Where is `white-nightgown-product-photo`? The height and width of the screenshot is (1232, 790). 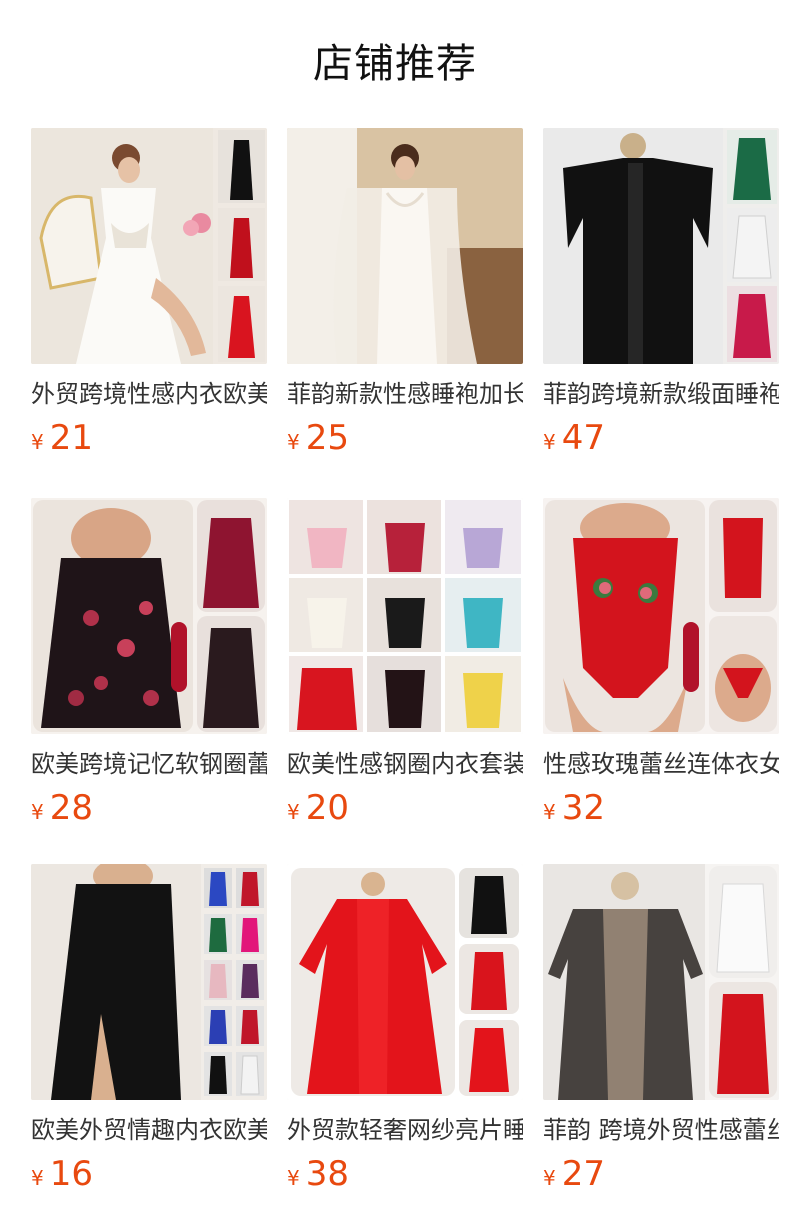
white-nightgown-product-photo is located at coordinates (149, 246).